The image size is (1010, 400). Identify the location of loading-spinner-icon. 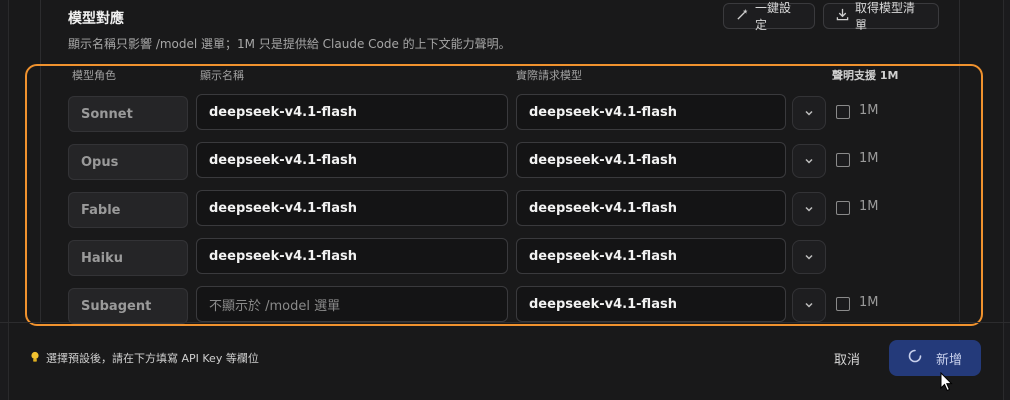
(915, 358).